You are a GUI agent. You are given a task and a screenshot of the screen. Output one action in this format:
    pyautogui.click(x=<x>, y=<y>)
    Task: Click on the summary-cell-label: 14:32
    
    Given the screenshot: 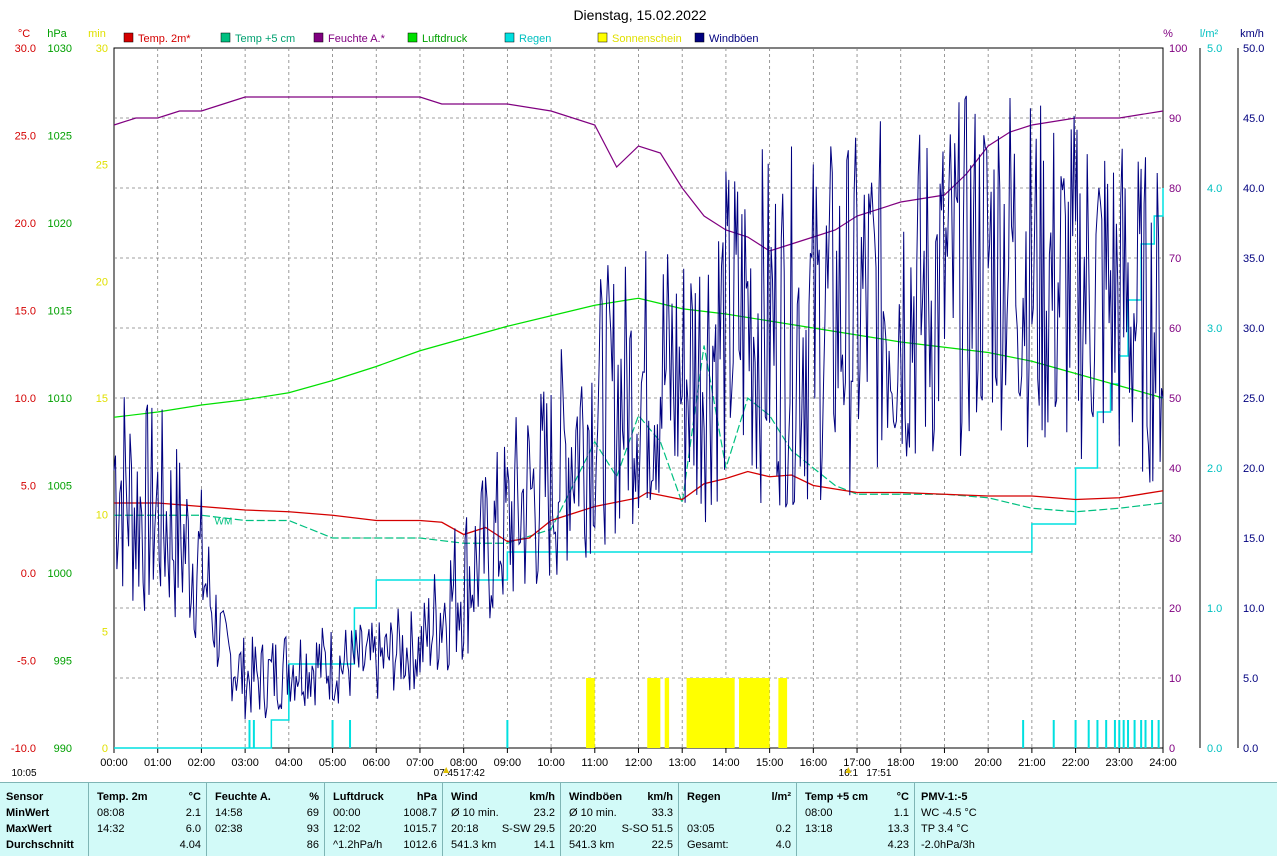 What is the action you would take?
    pyautogui.click(x=111, y=829)
    